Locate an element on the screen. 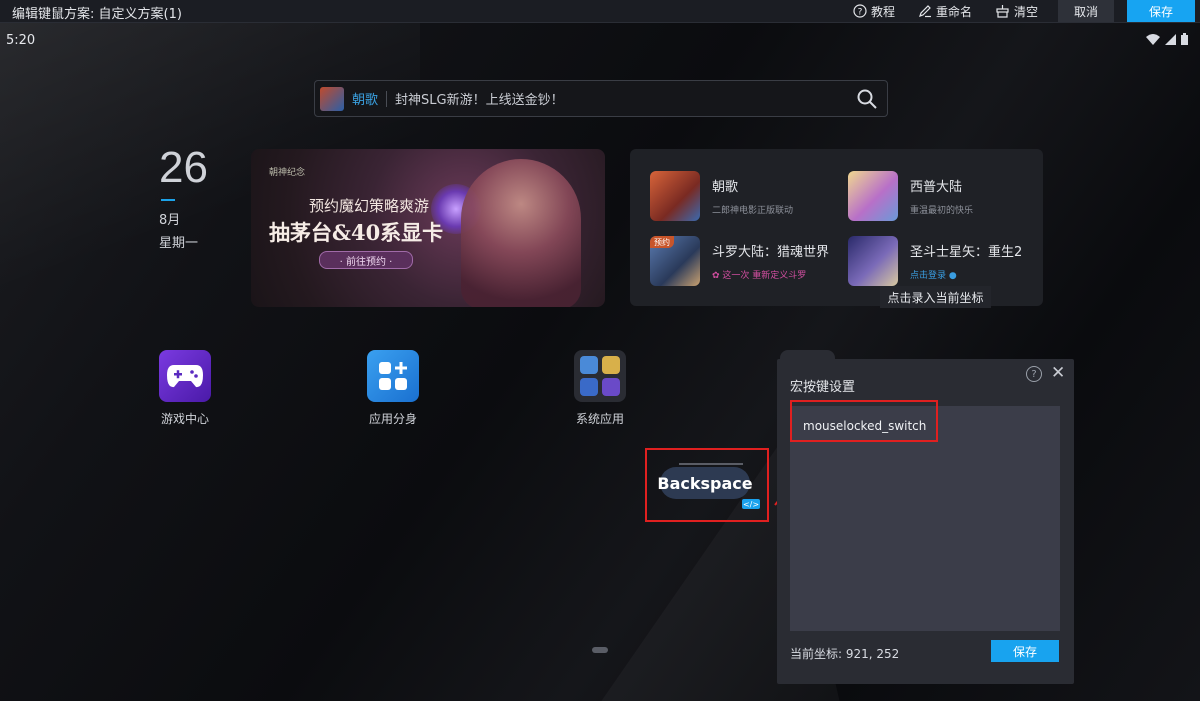 The height and width of the screenshot is (701, 1200). macro-key-highlight: Backspace </> is located at coordinates (707, 485).